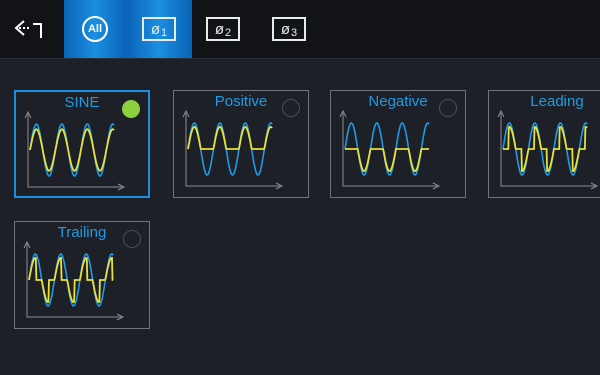 The height and width of the screenshot is (375, 600). I want to click on tab-all-label: All, so click(95, 29).